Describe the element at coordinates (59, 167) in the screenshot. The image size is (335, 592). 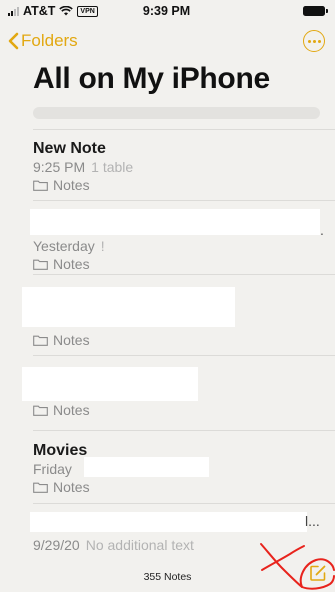
I see `note-time: 9:25 PM` at that location.